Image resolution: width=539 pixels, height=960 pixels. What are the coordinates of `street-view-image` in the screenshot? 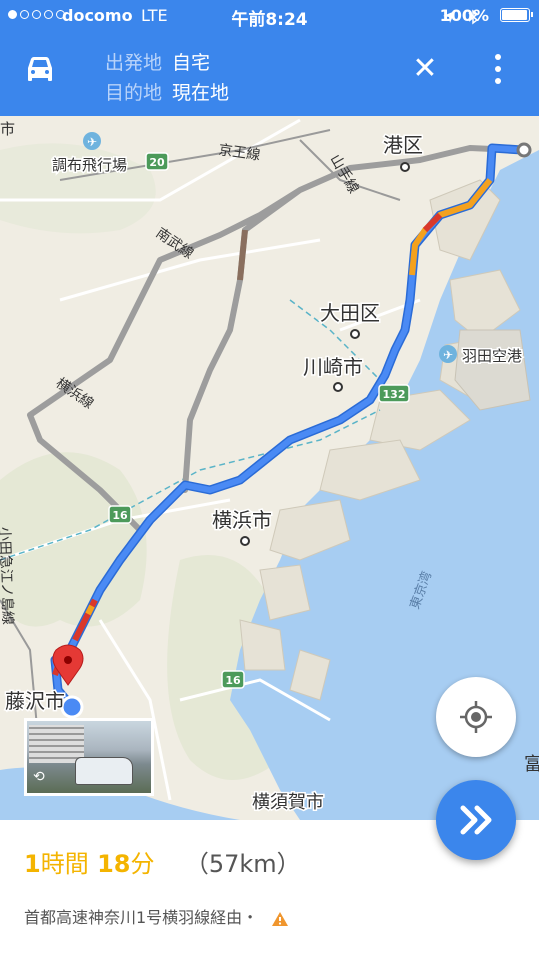 It's located at (104, 771).